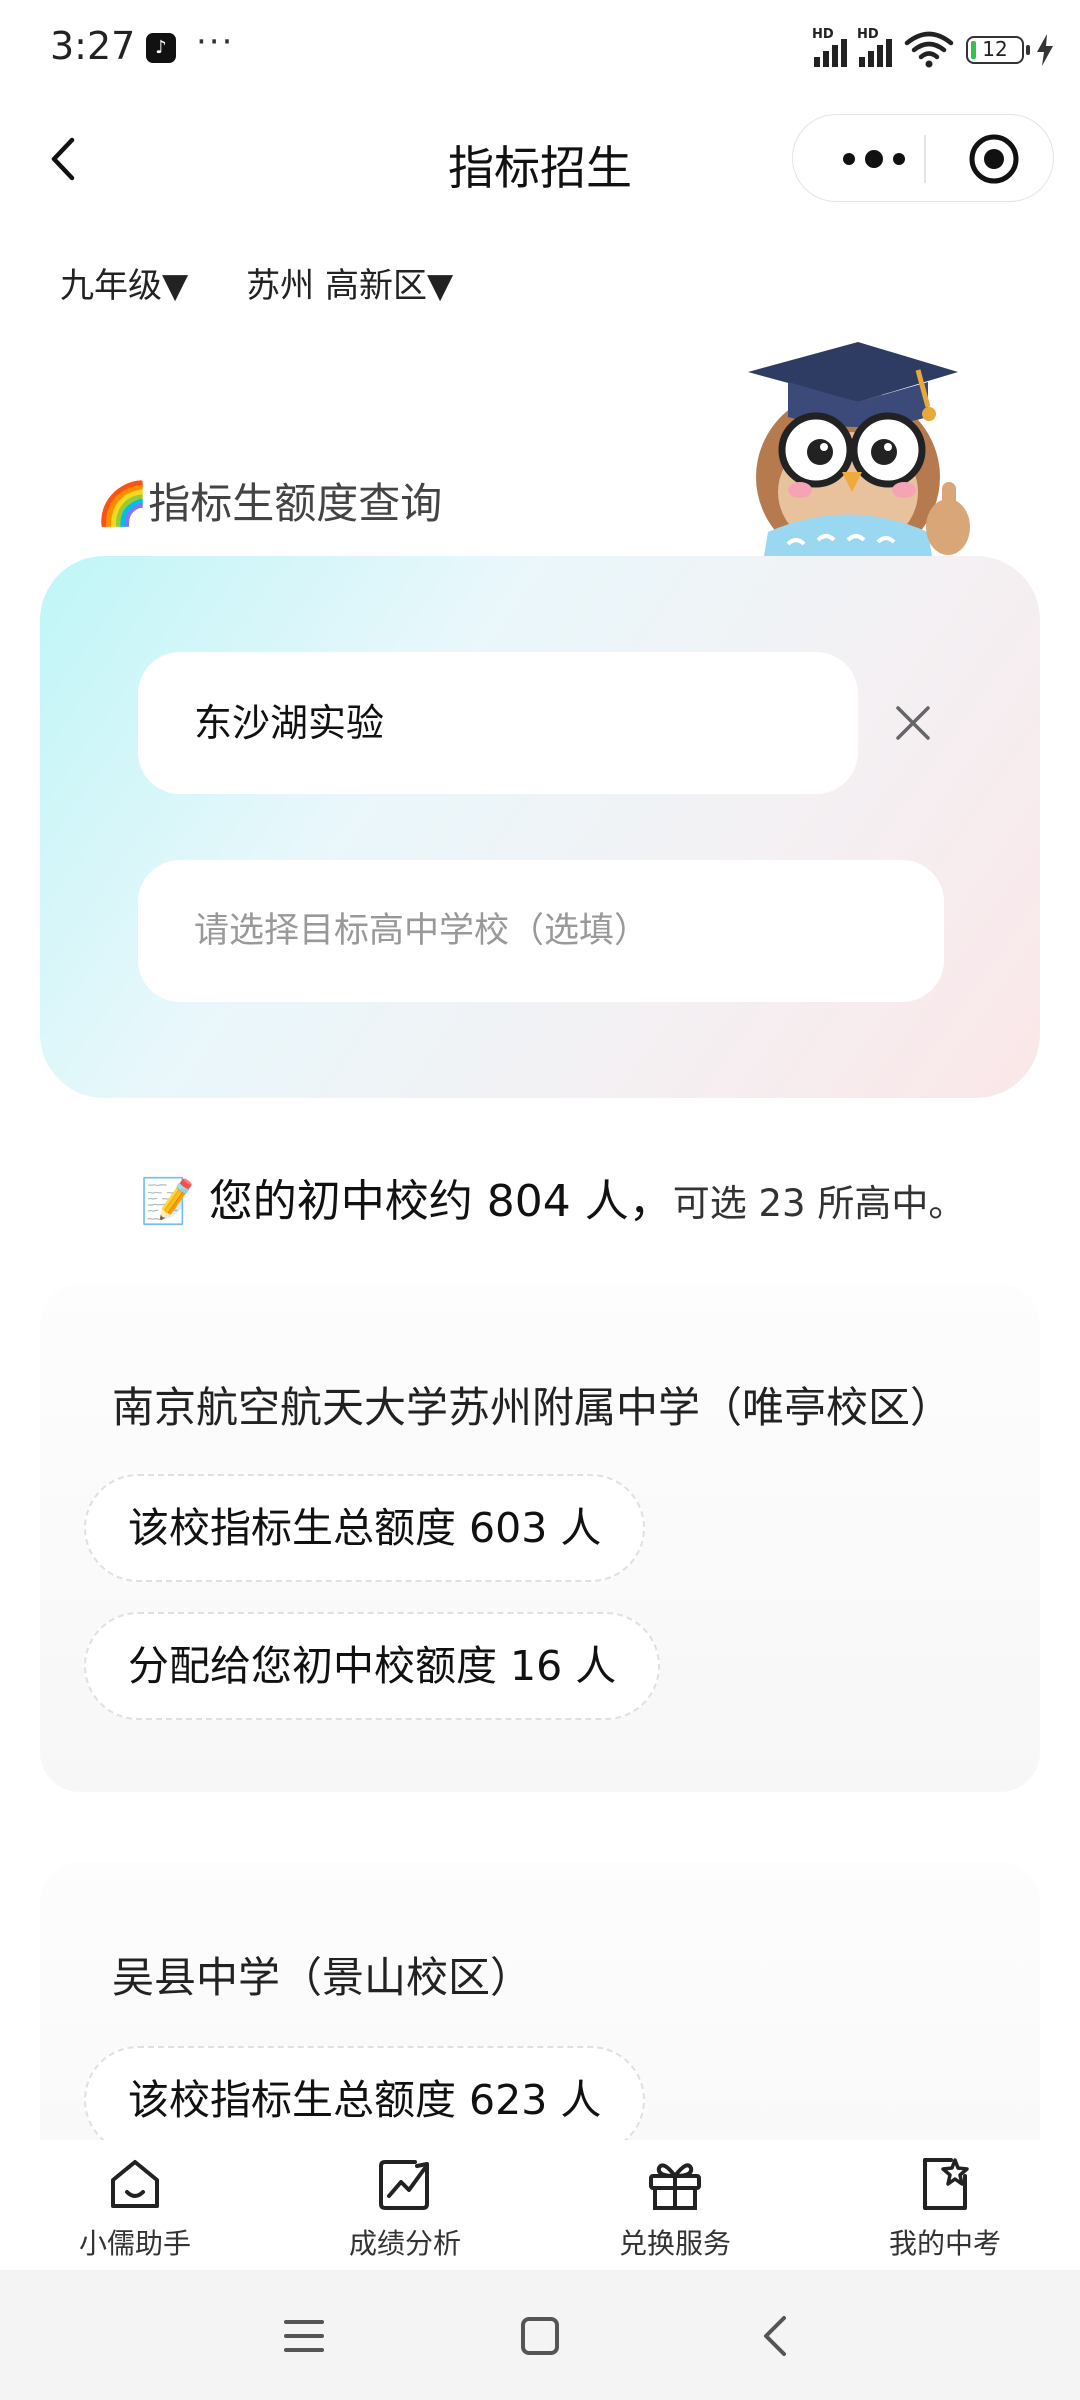 The image size is (1080, 2400). Describe the element at coordinates (365, 2100) in the screenshot. I see `total-quota-pill: 该校指标生总额度 623 人` at that location.